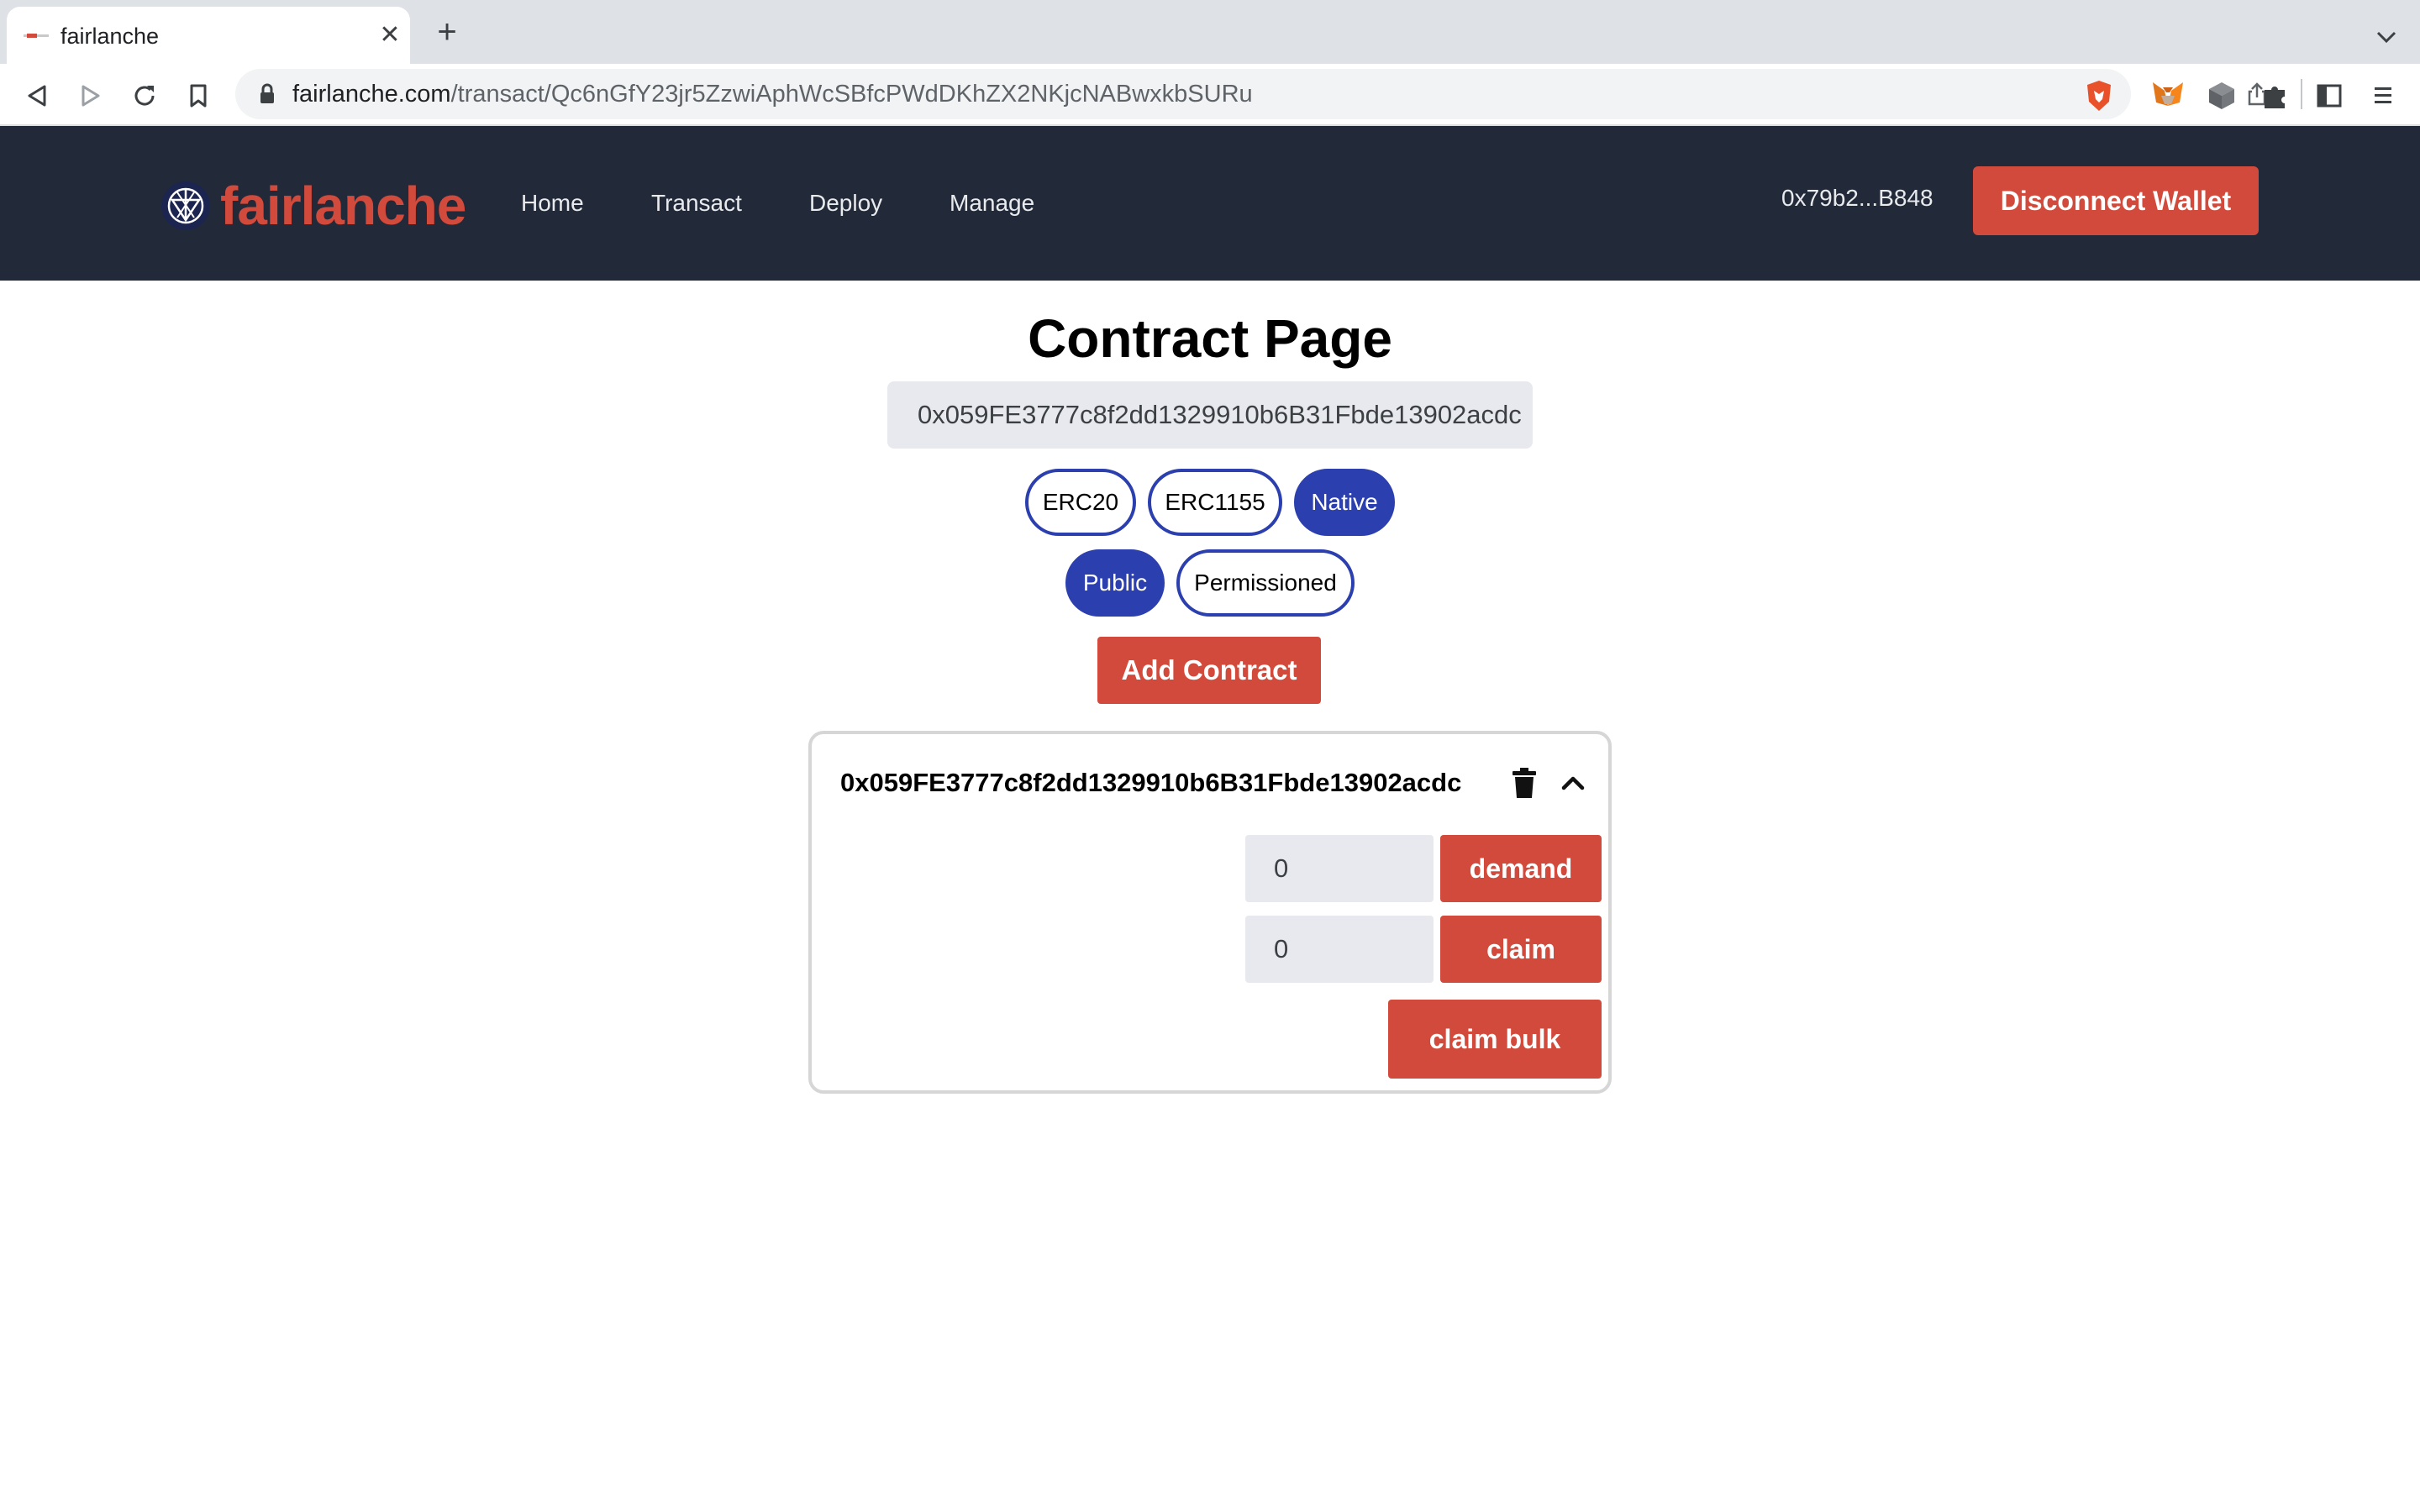  What do you see at coordinates (208, 35) in the screenshot?
I see `browser-tab: fairlanche ✕` at bounding box center [208, 35].